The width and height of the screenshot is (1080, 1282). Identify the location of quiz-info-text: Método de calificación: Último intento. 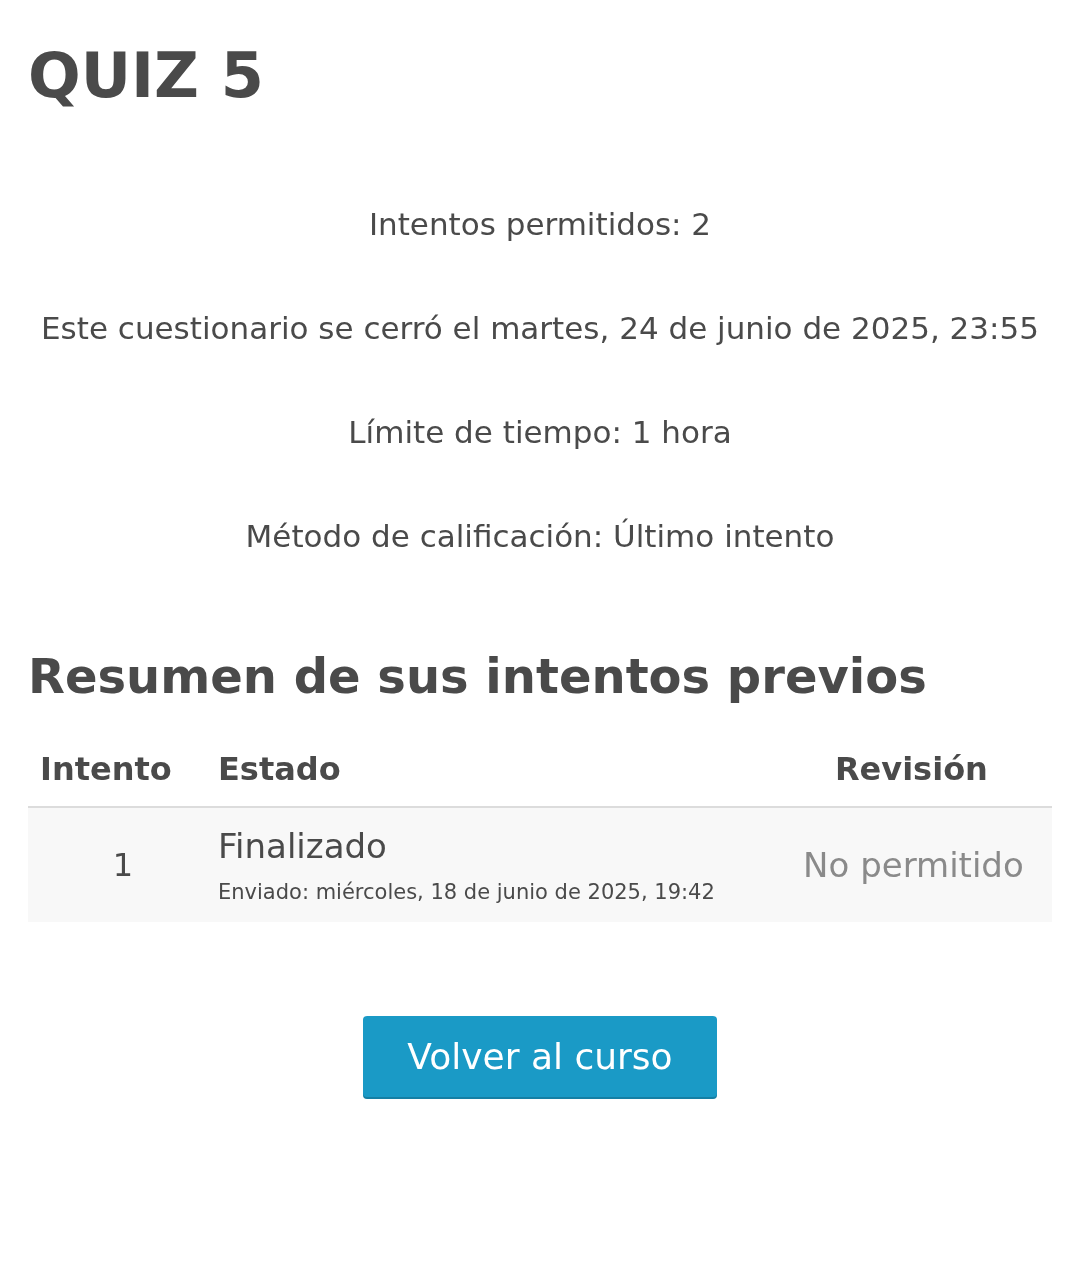
(540, 537).